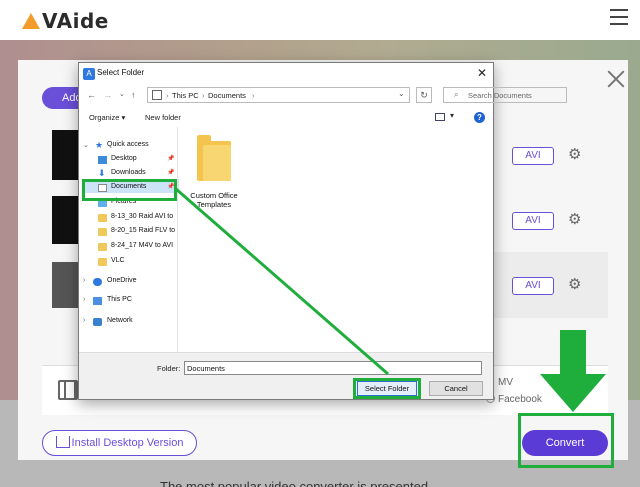  Describe the element at coordinates (122, 95) in the screenshot. I see `recent-chevron-icon: ⌄` at that location.